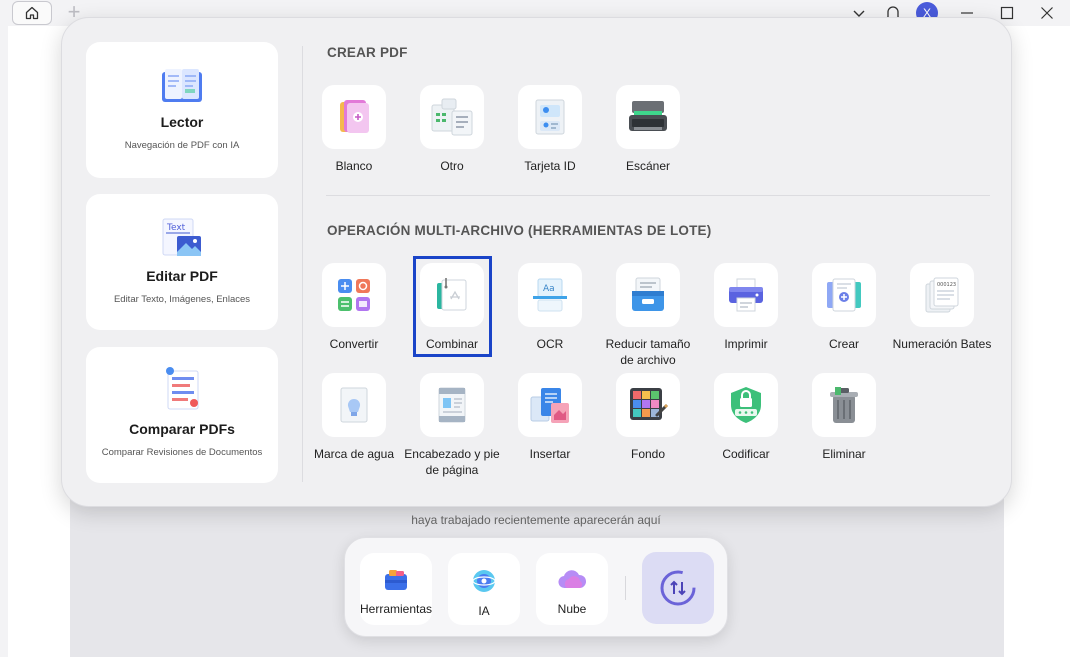 The image size is (1070, 657). I want to click on bates-numbering-icon: 000123, so click(942, 295).